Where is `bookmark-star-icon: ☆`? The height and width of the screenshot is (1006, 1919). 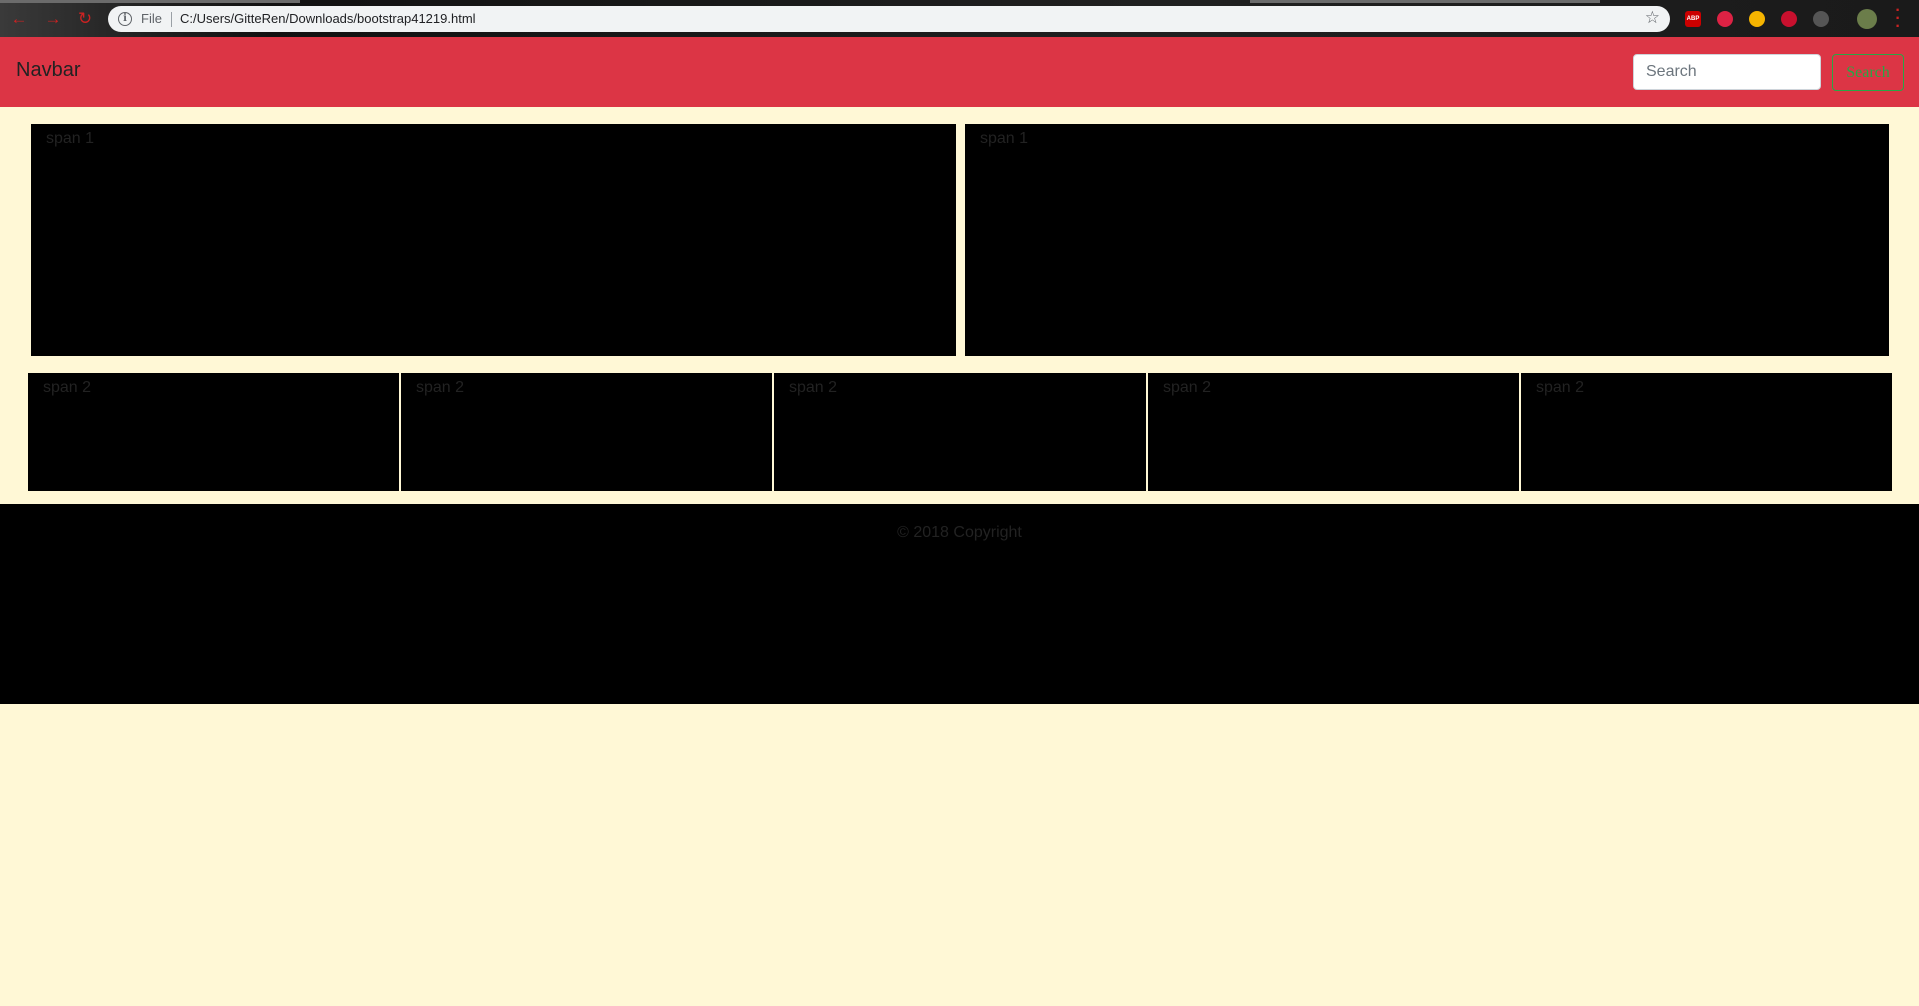 bookmark-star-icon: ☆ is located at coordinates (1652, 18).